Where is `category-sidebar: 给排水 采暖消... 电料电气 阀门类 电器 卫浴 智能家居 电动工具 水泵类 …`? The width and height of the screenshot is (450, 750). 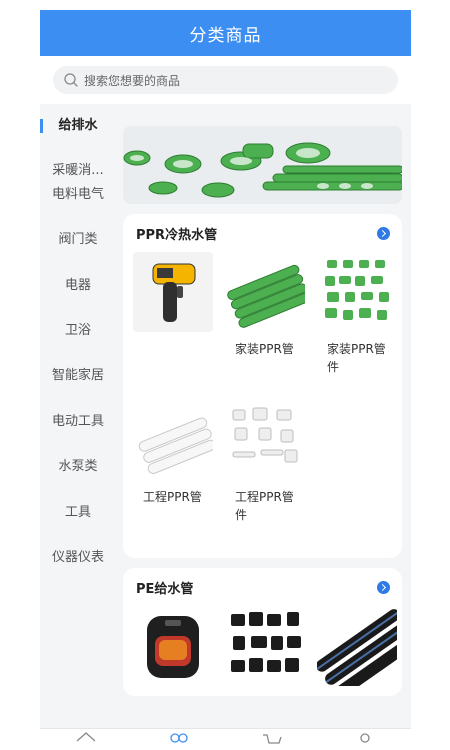 category-sidebar: 给排水 采暖消... 电料电气 阀门类 电器 卫浴 智能家居 电动工具 水泵类 … is located at coordinates (78, 416).